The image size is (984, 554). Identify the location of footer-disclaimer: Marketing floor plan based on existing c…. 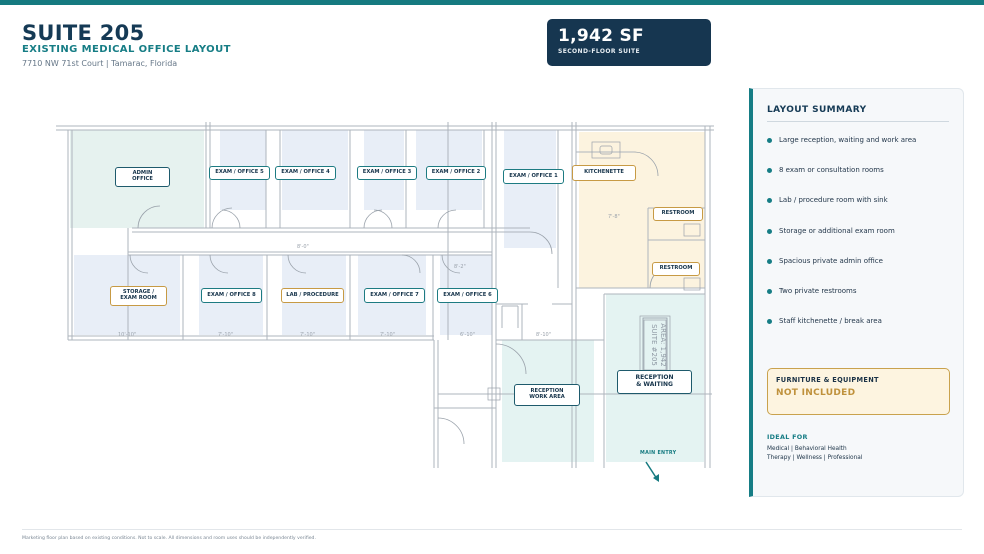
(169, 538).